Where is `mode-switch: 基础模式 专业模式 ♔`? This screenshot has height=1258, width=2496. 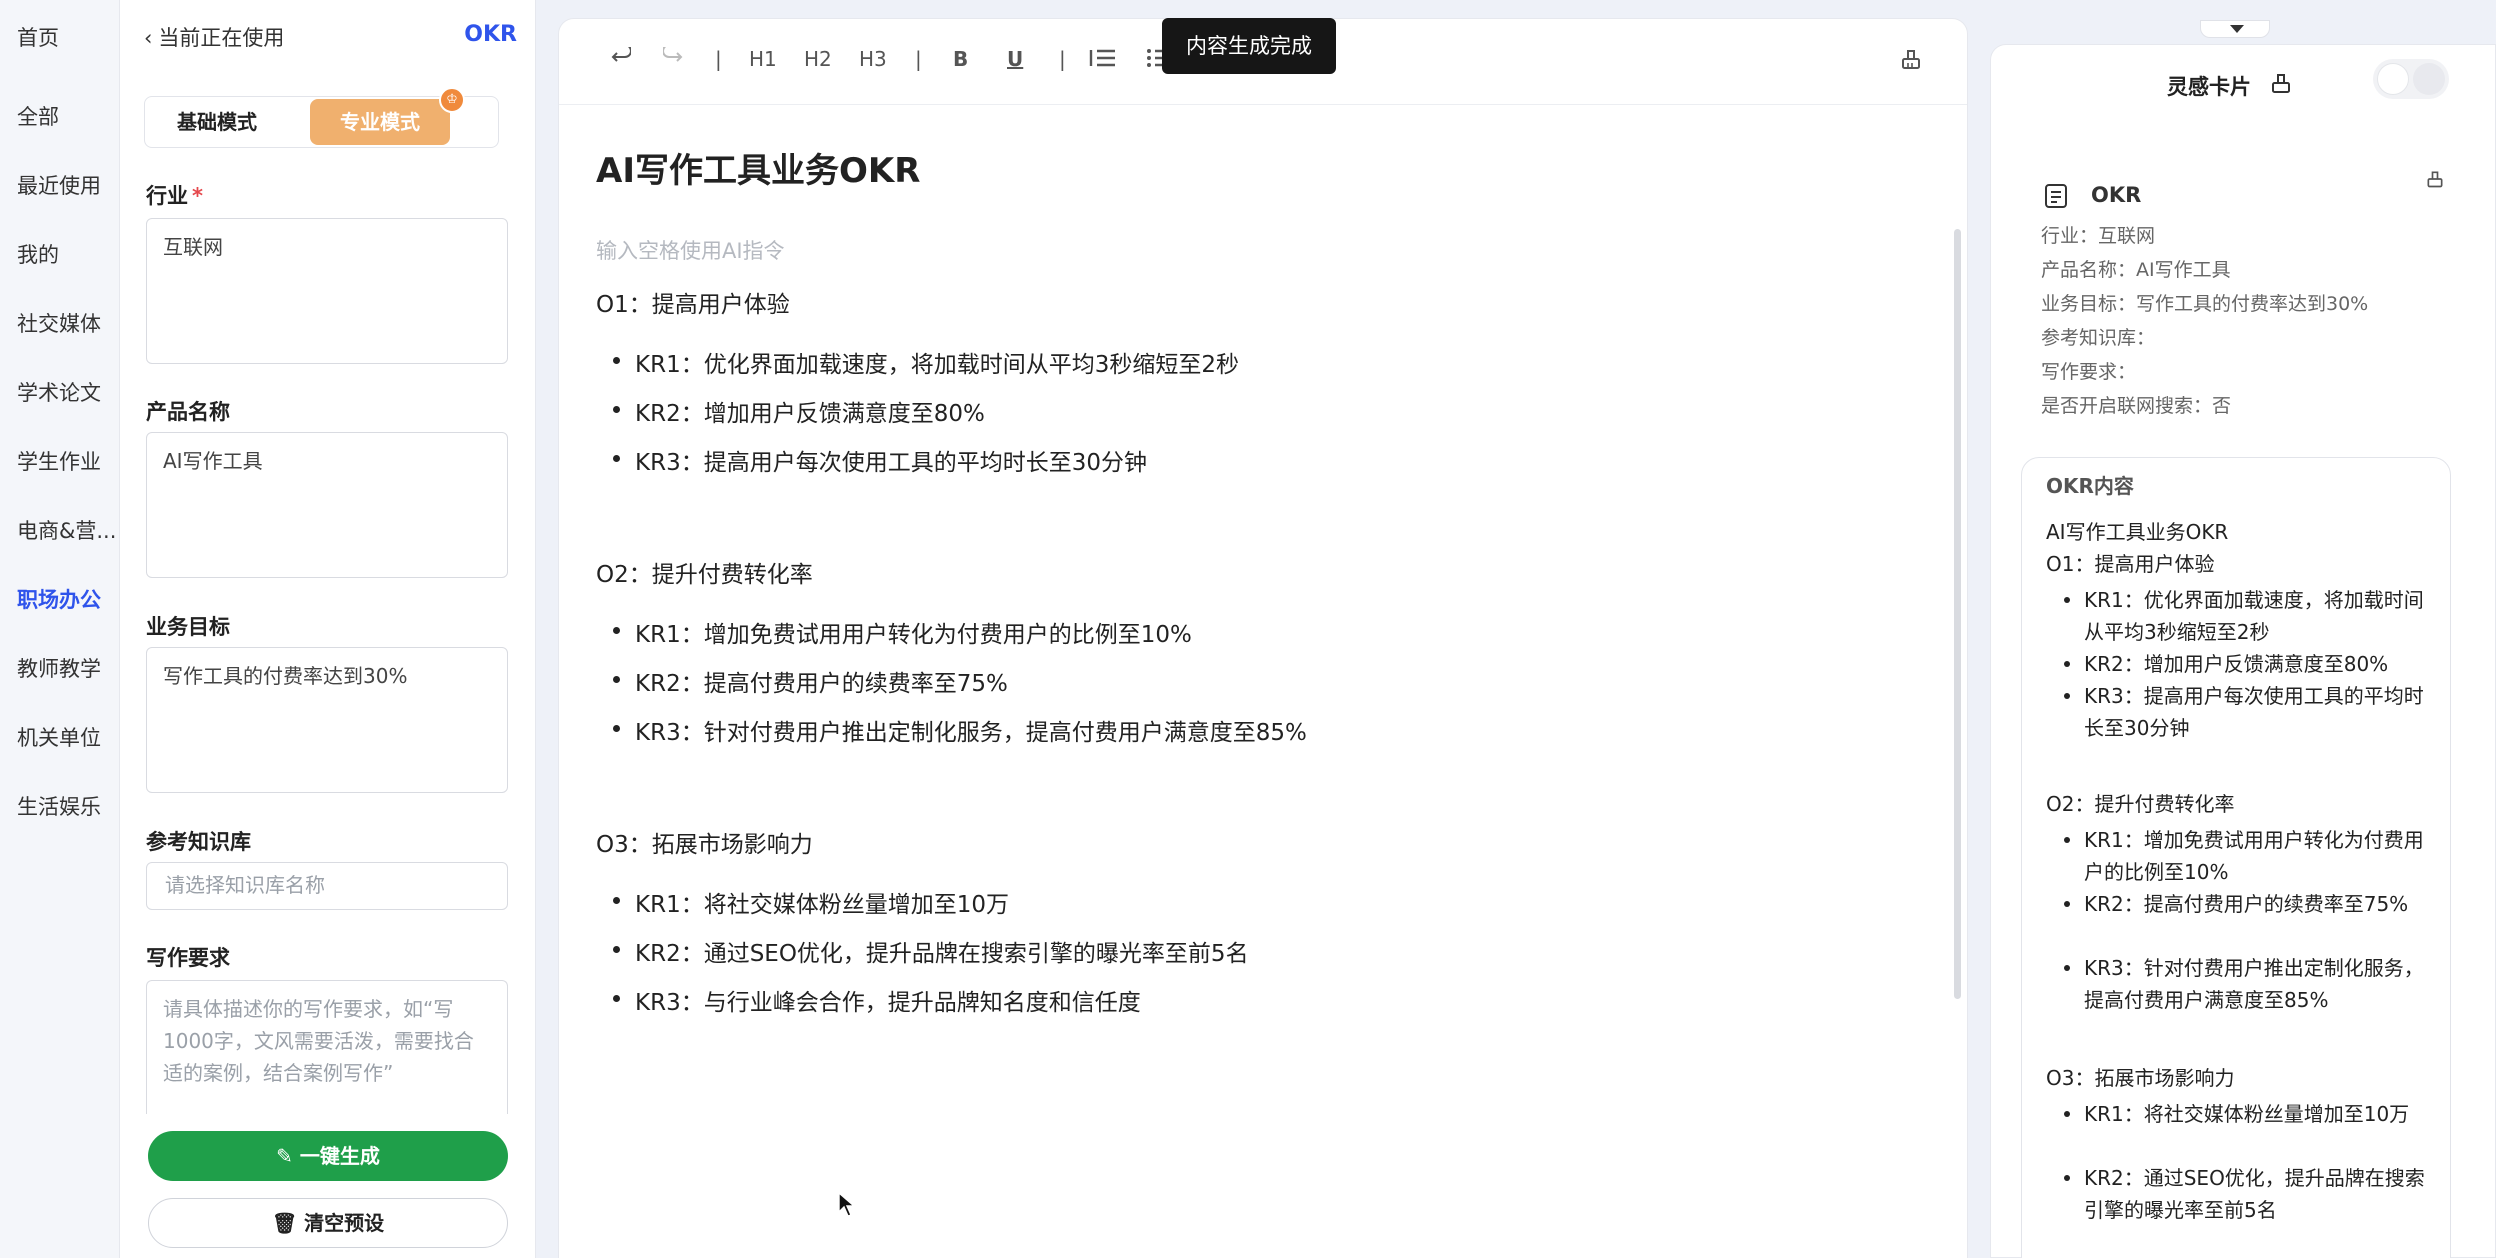 mode-switch: 基础模式 专业模式 ♔ is located at coordinates (321, 117).